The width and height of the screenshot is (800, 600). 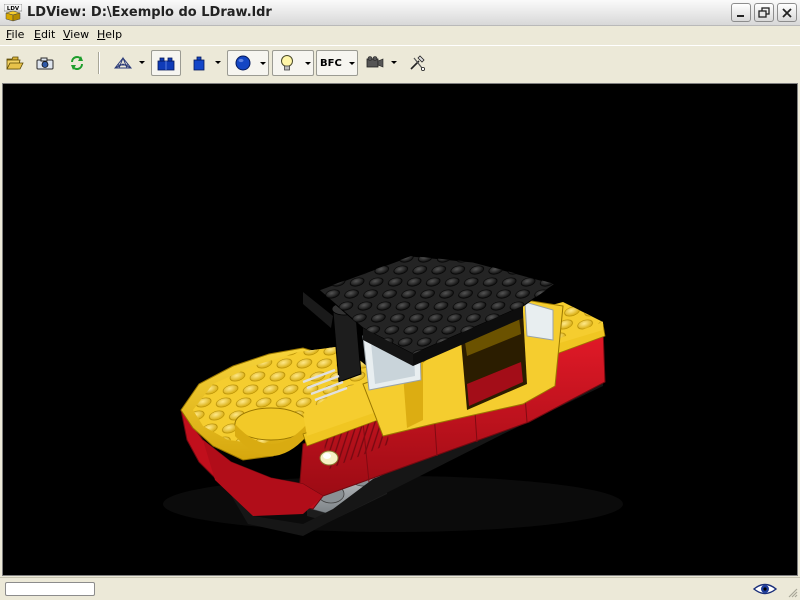 I want to click on primitive-substitution-button, so click(x=248, y=63).